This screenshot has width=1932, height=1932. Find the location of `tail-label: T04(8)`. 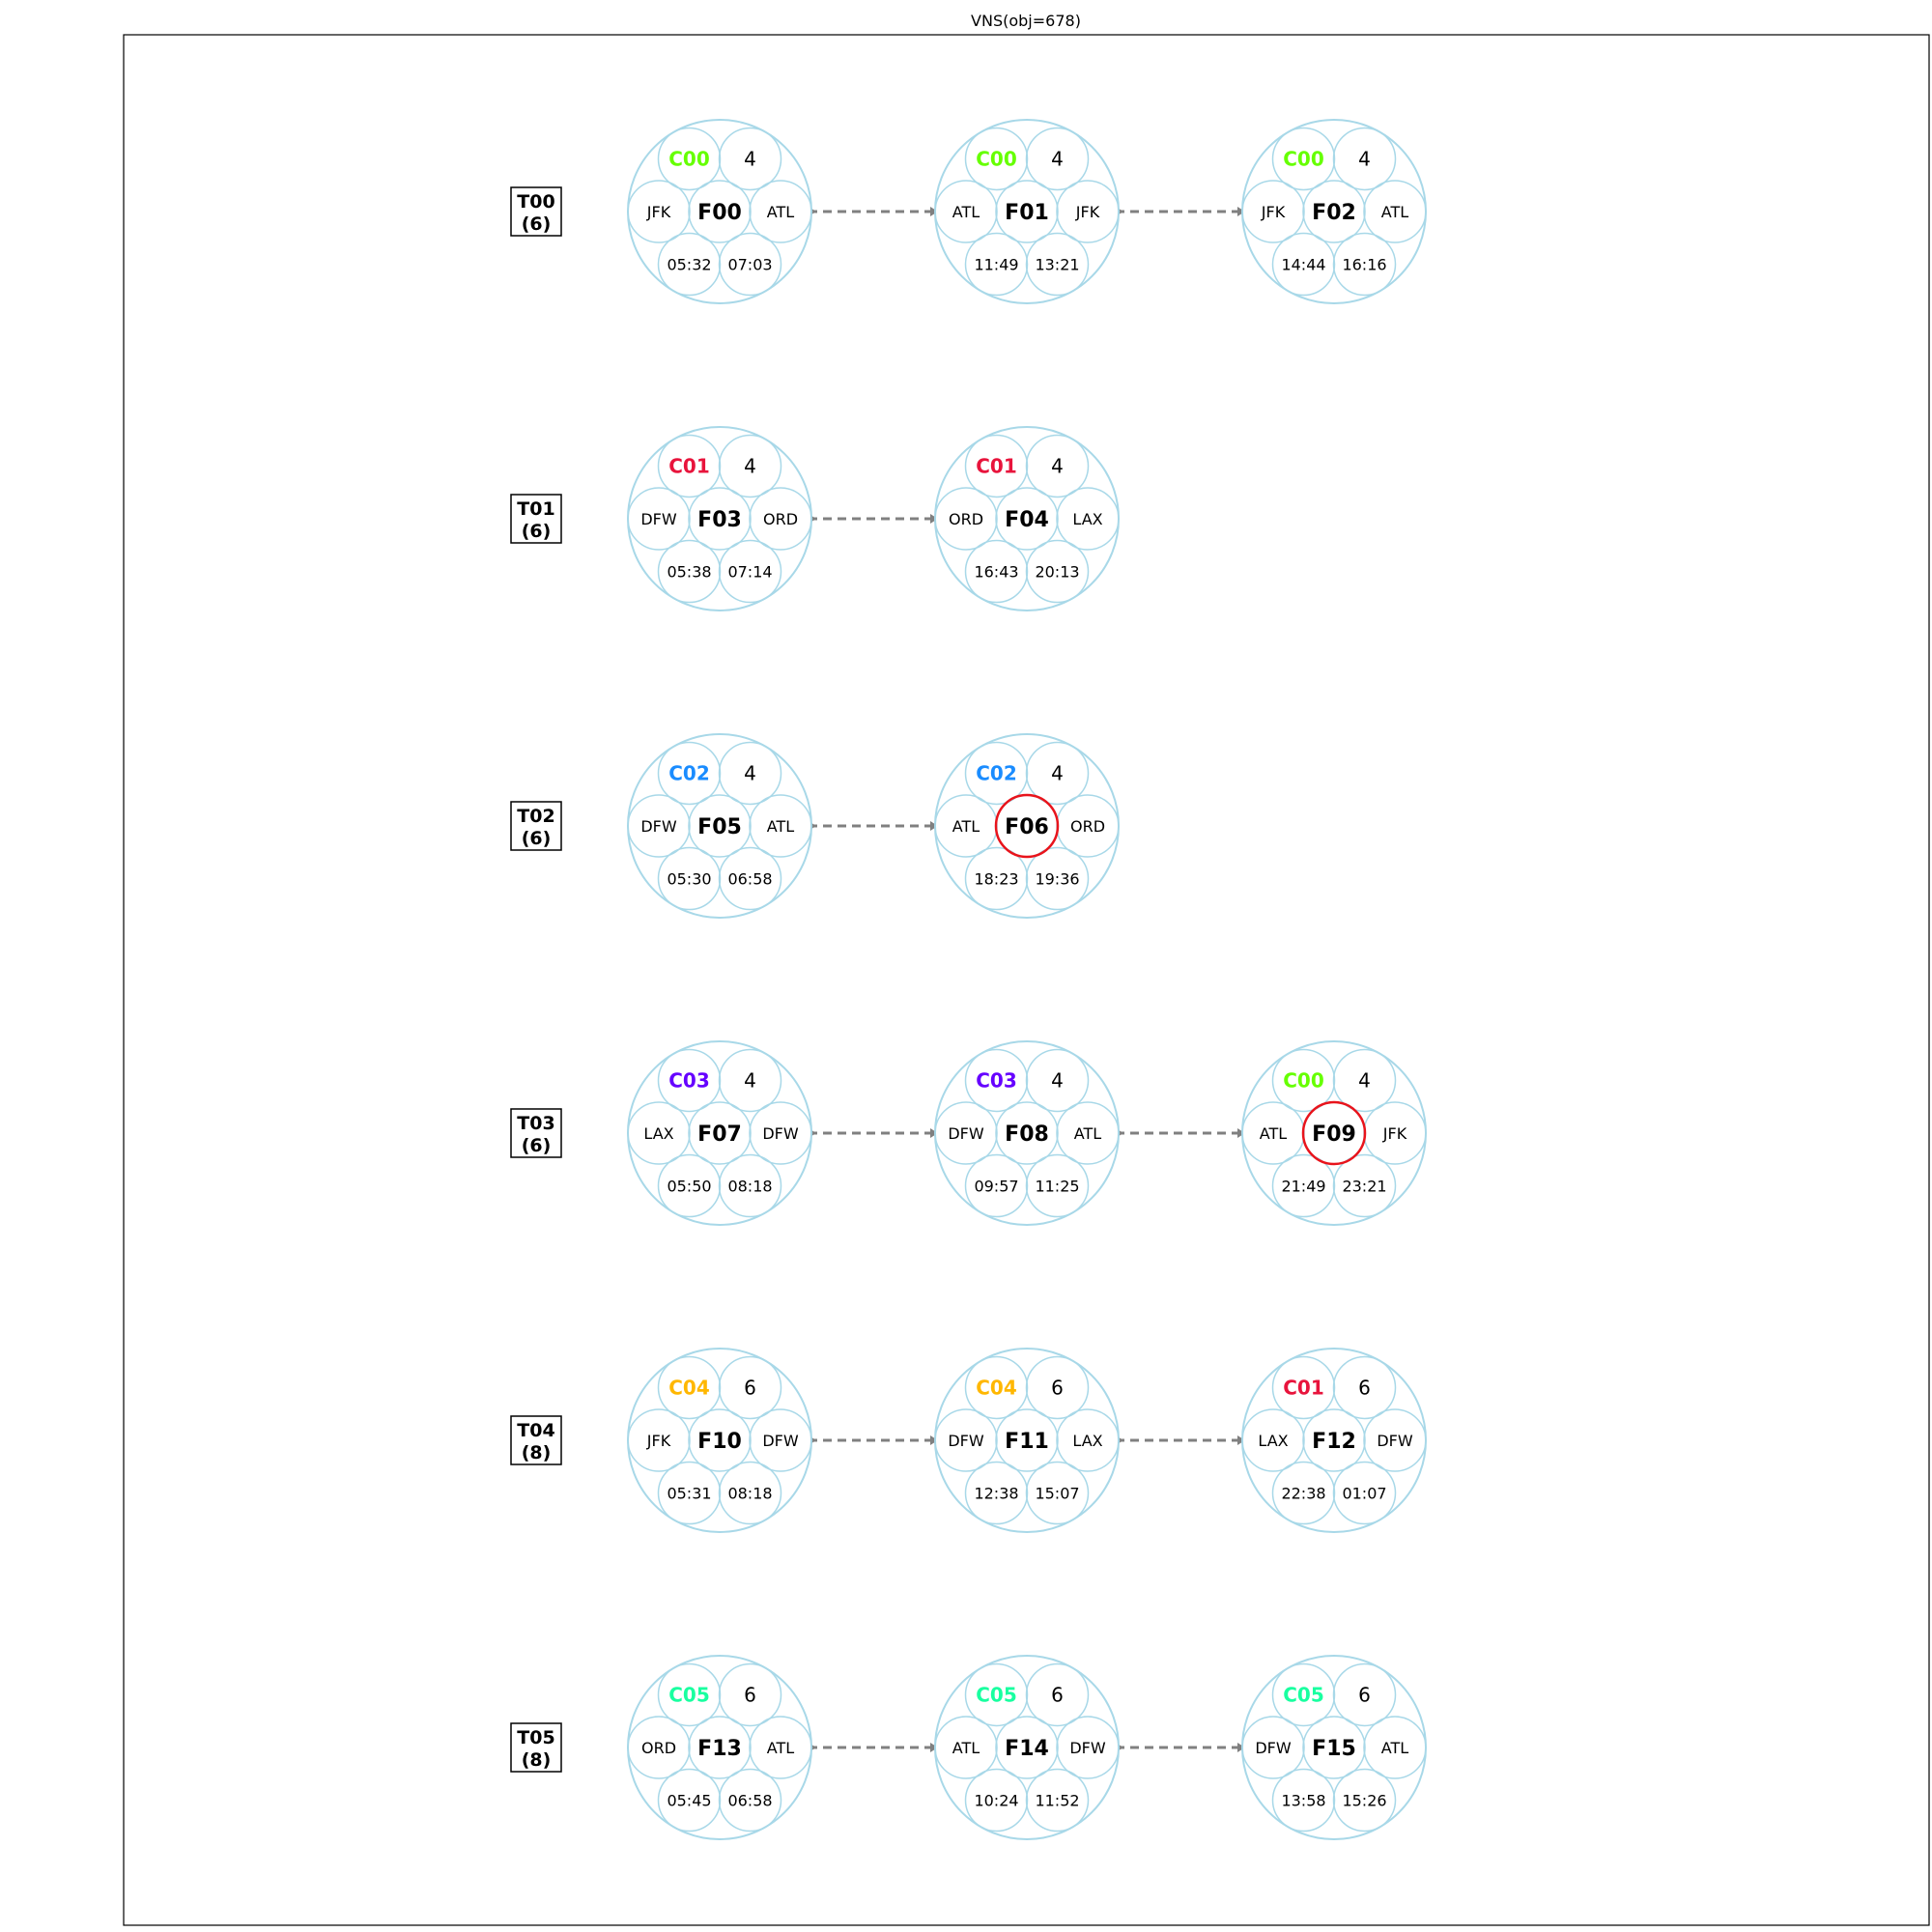

tail-label: T04(8) is located at coordinates (536, 1440).